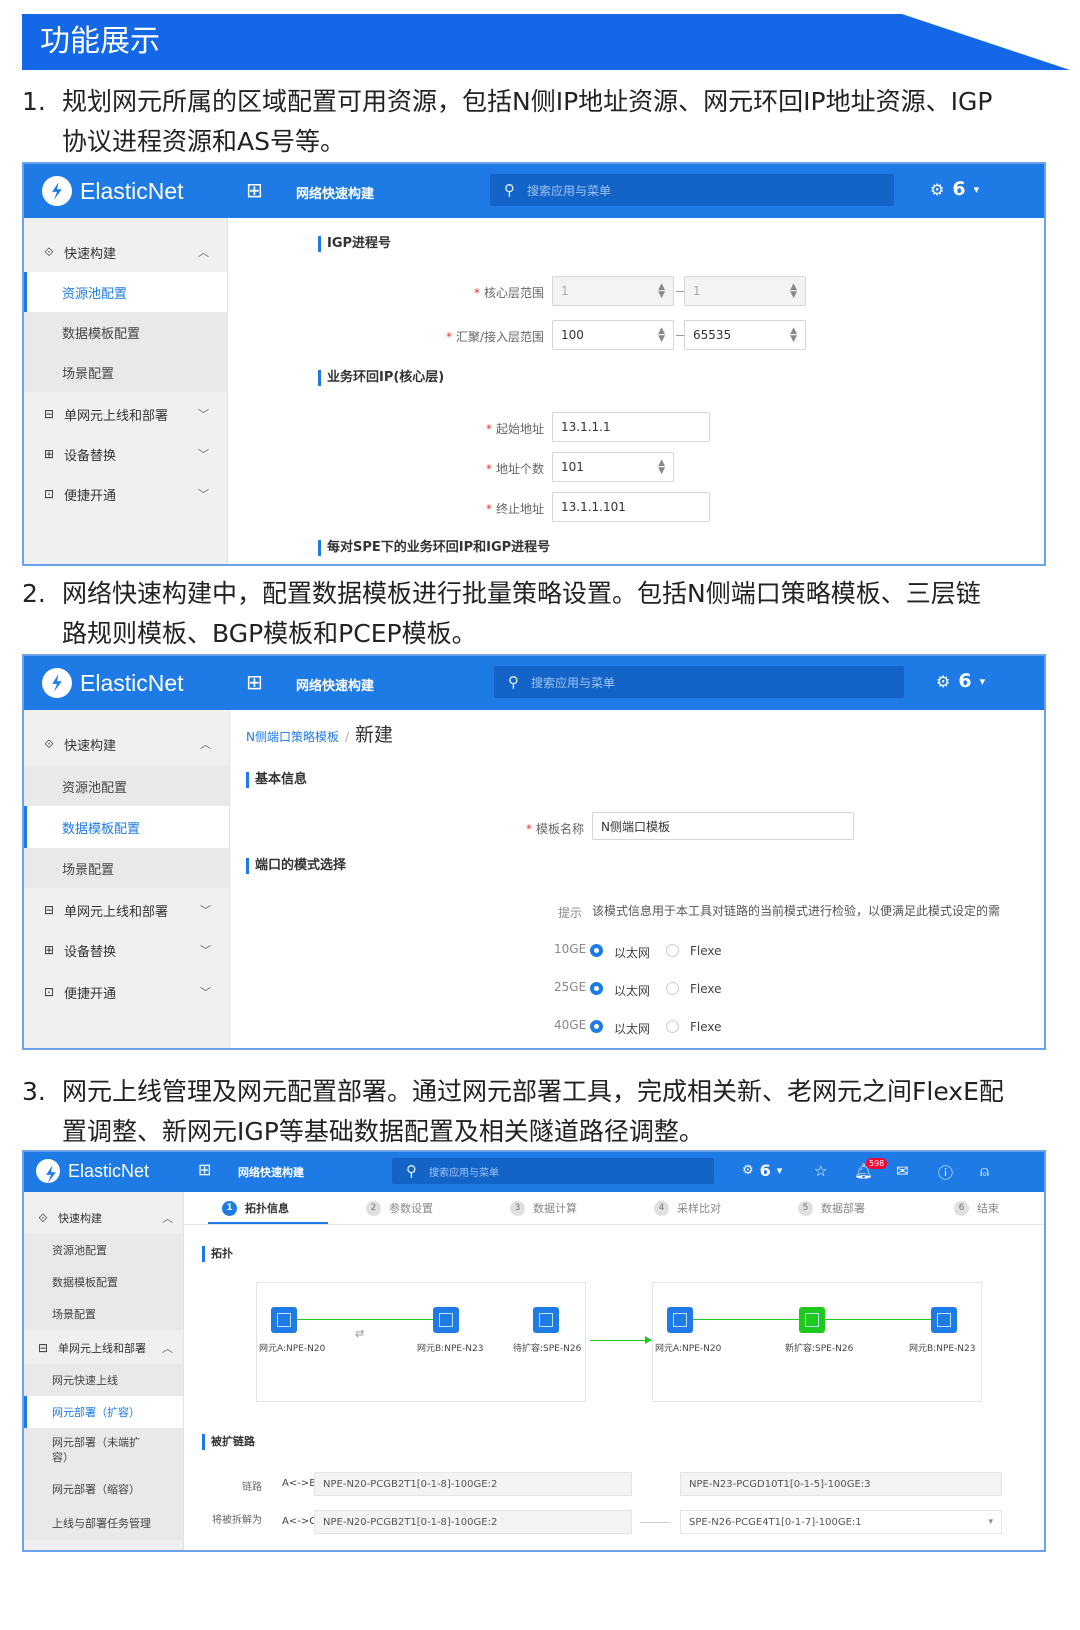 This screenshot has width=1080, height=1630. What do you see at coordinates (613, 335) in the screenshot?
I see `agg-range-from-input: 100 ▲ ▼` at bounding box center [613, 335].